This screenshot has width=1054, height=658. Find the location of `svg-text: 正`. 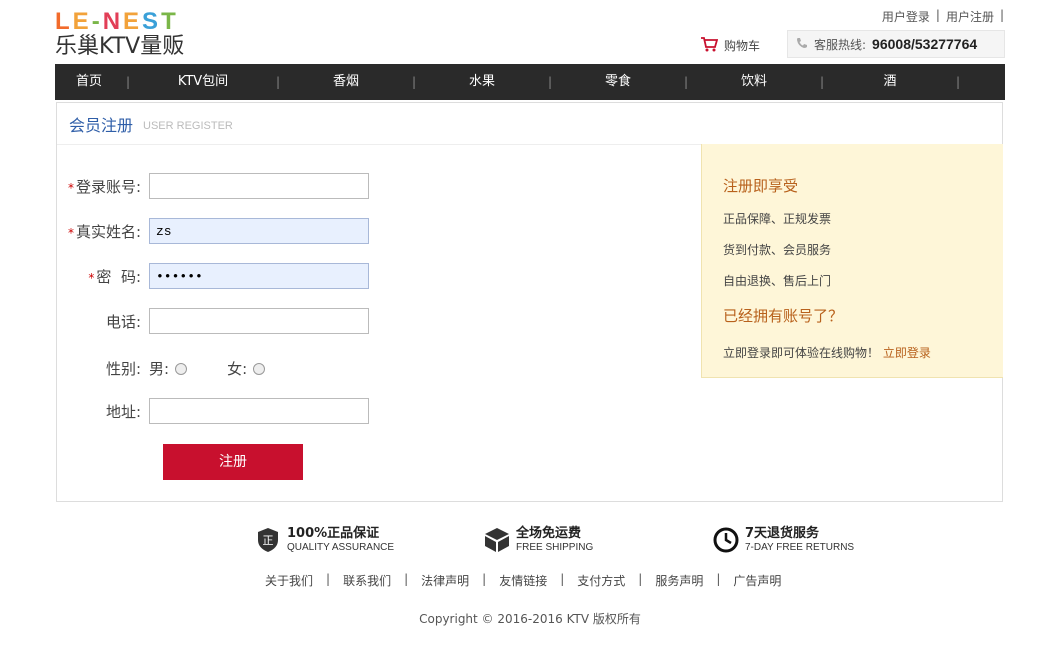

svg-text: 正 is located at coordinates (268, 540).